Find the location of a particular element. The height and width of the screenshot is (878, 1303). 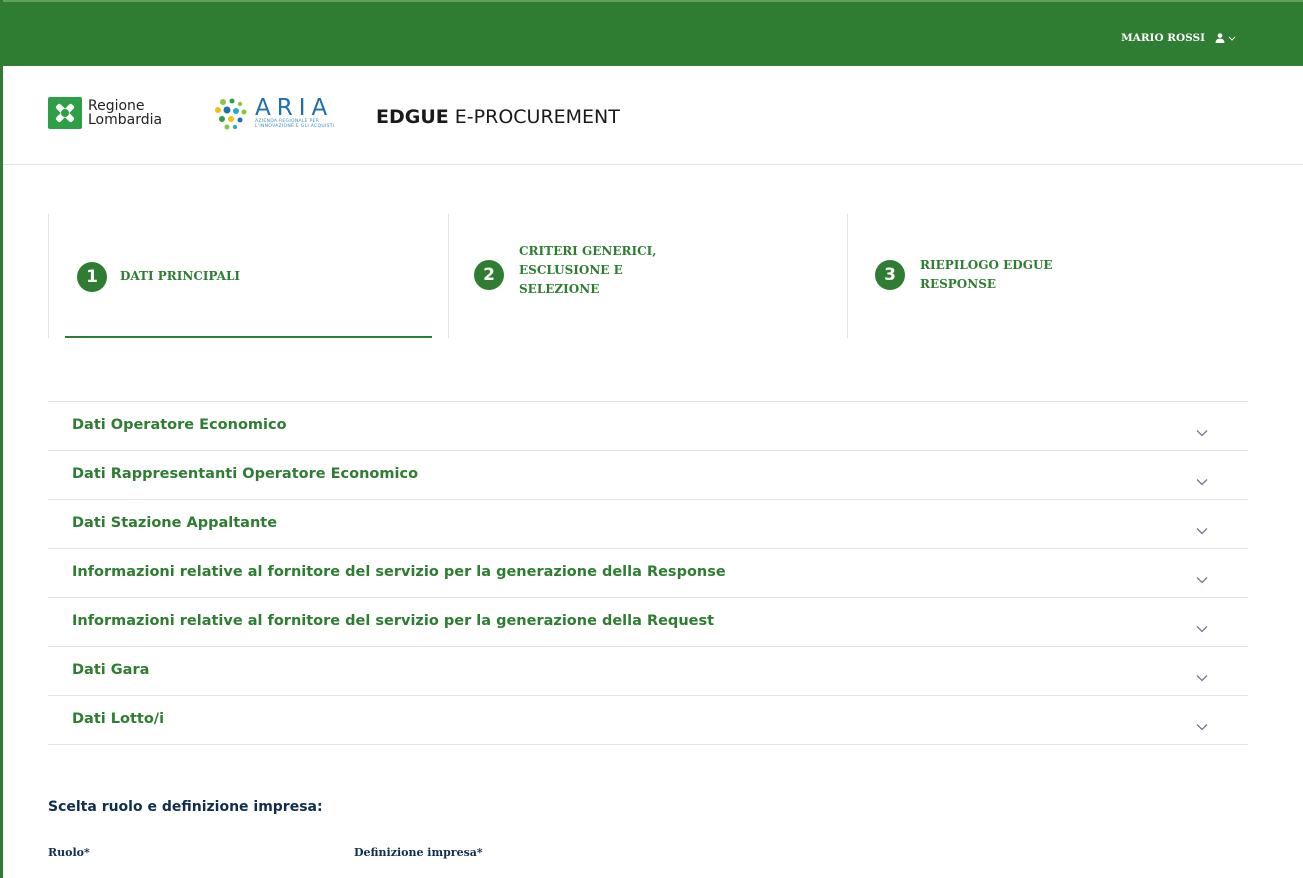

accordion-item-dati-stazione-appaltante: Dati Stazione Appaltante is located at coordinates (648, 524).